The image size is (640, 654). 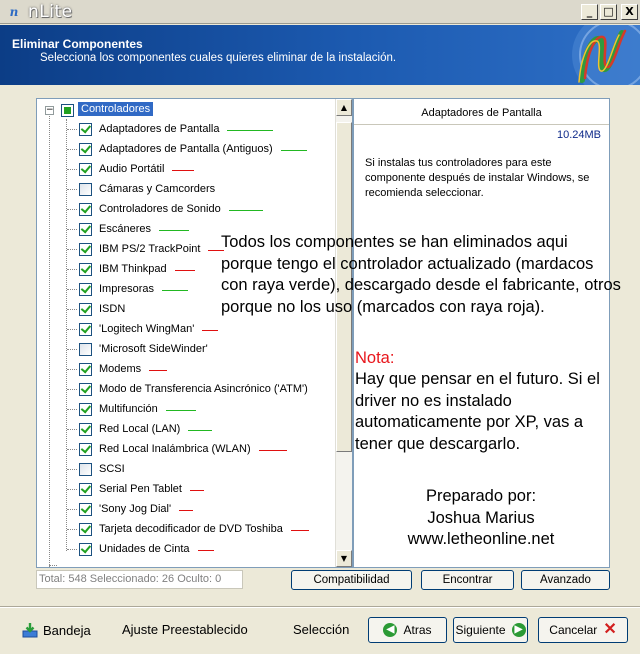 What do you see at coordinates (467, 580) in the screenshot?
I see `find-button: Encontrar` at bounding box center [467, 580].